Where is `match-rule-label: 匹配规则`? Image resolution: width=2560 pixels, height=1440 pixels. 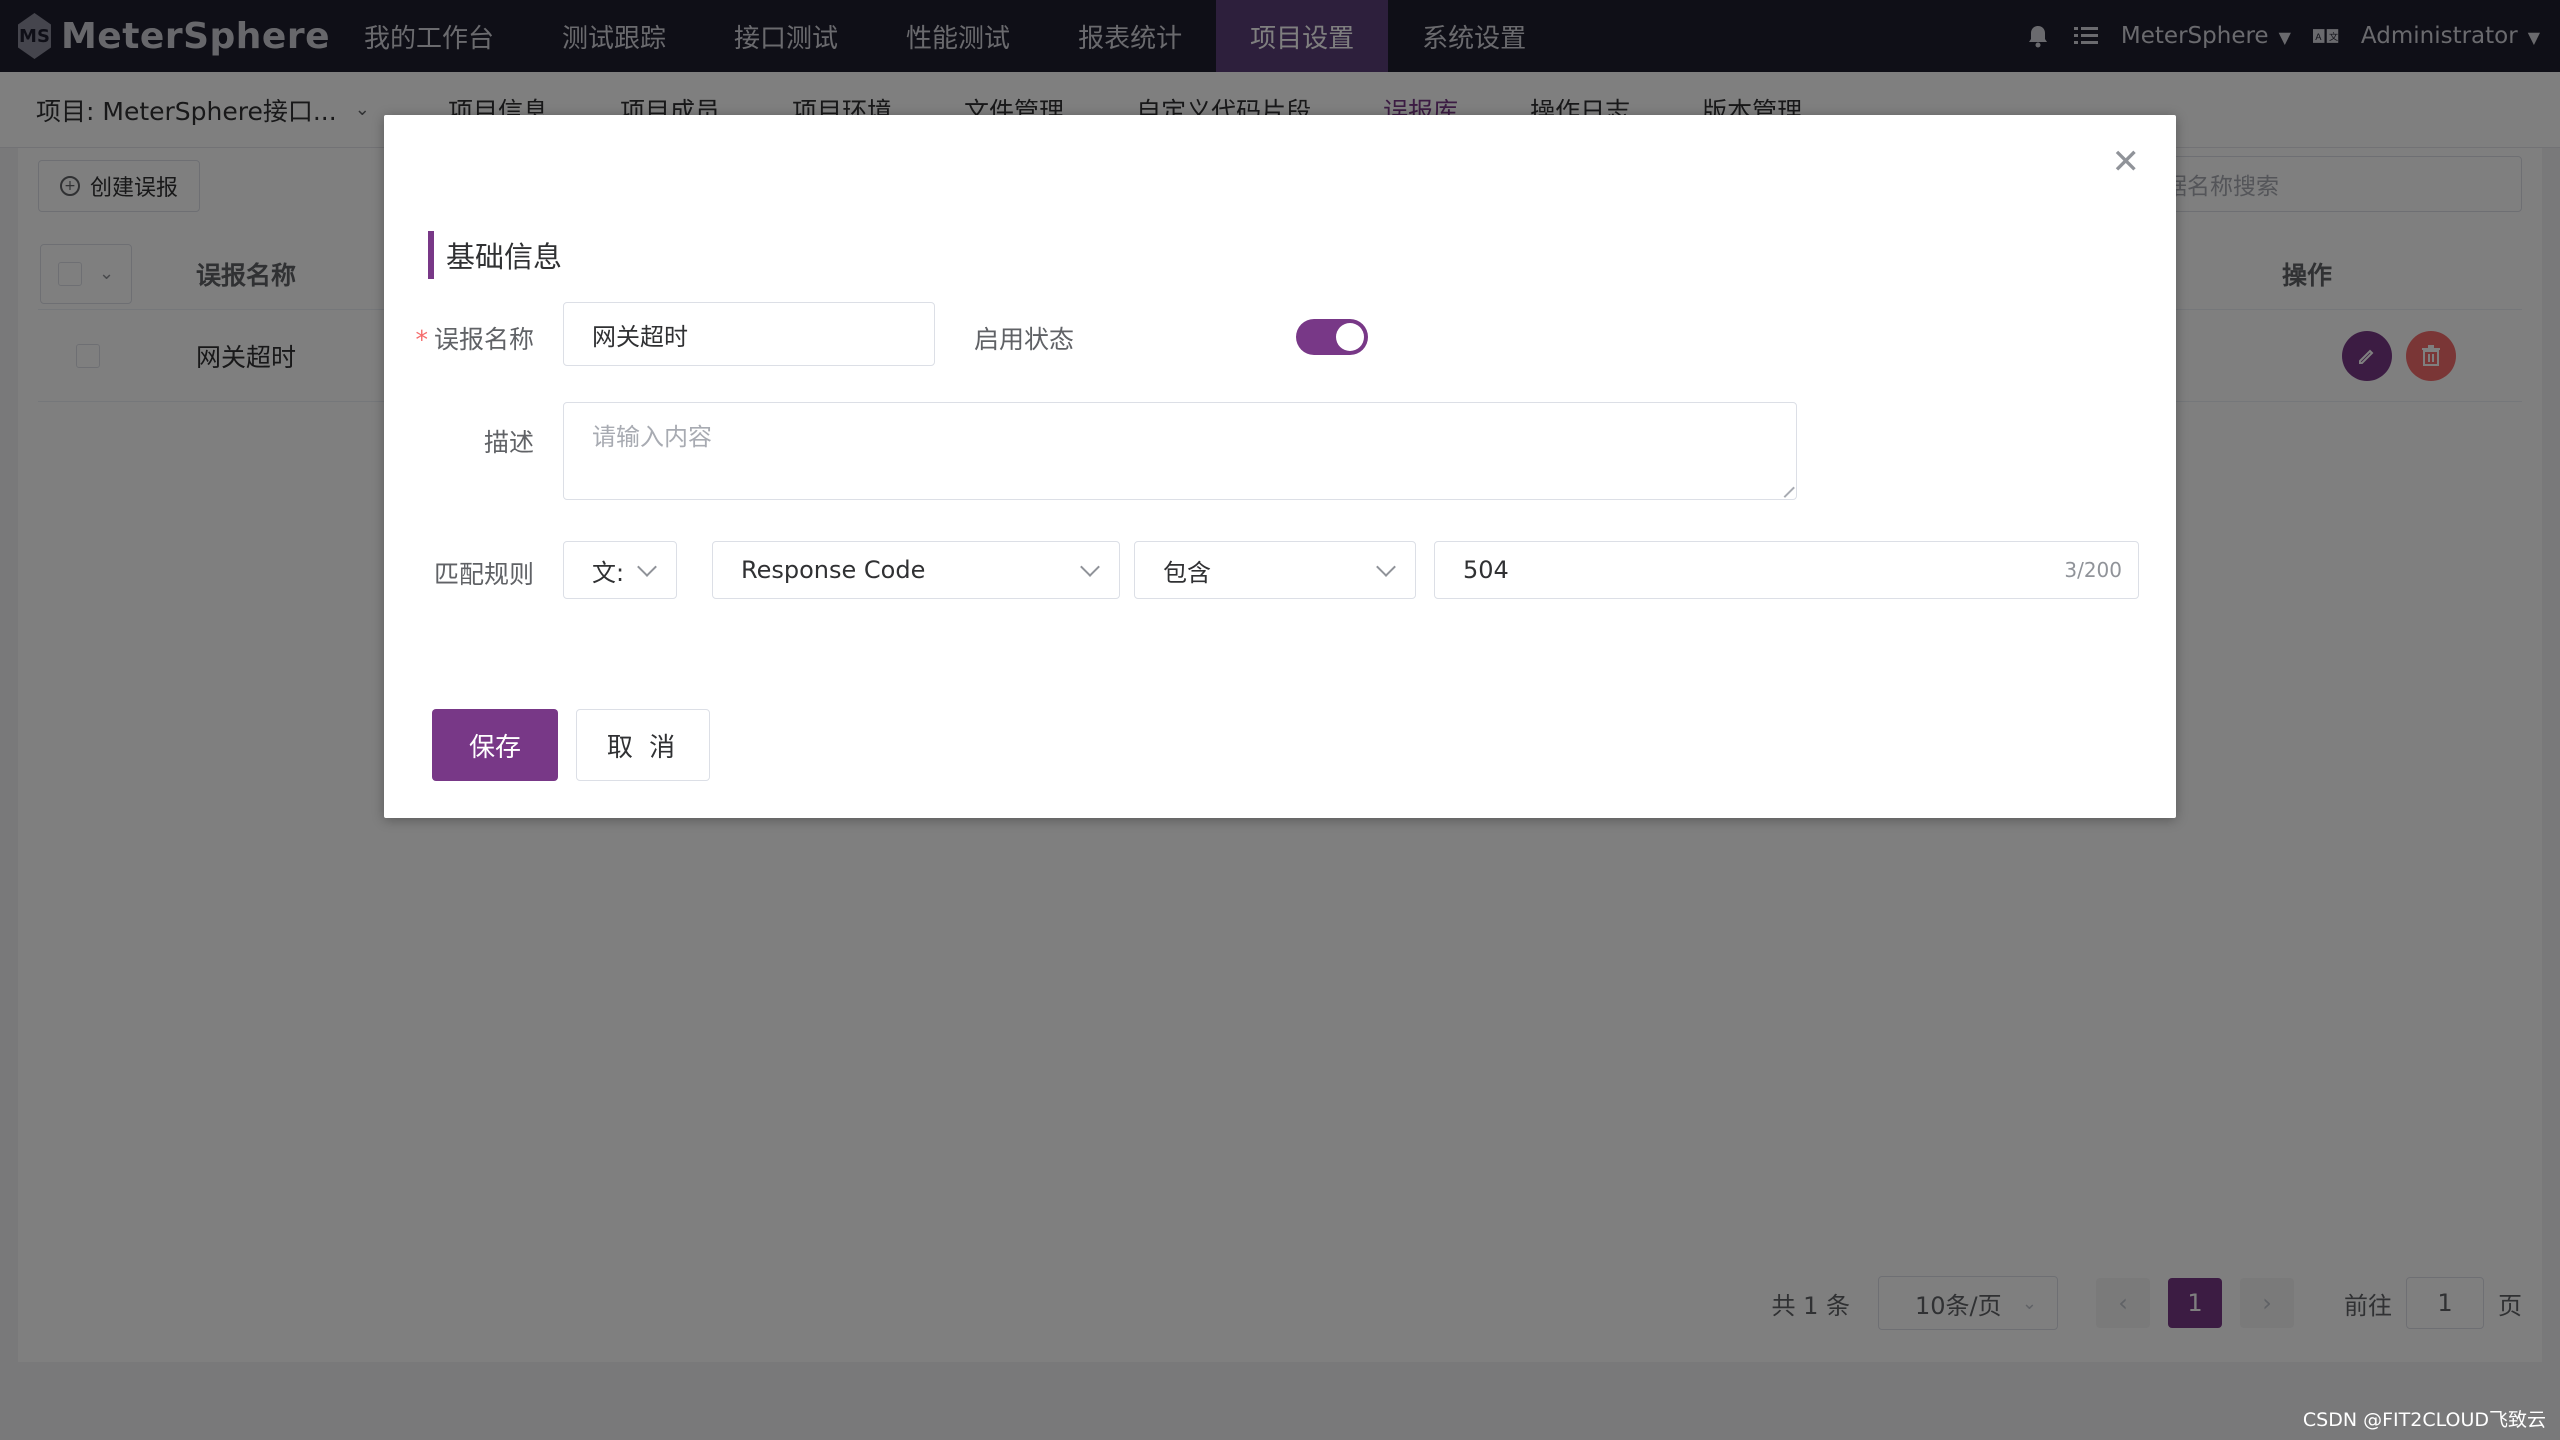 match-rule-label: 匹配规则 is located at coordinates (483, 574).